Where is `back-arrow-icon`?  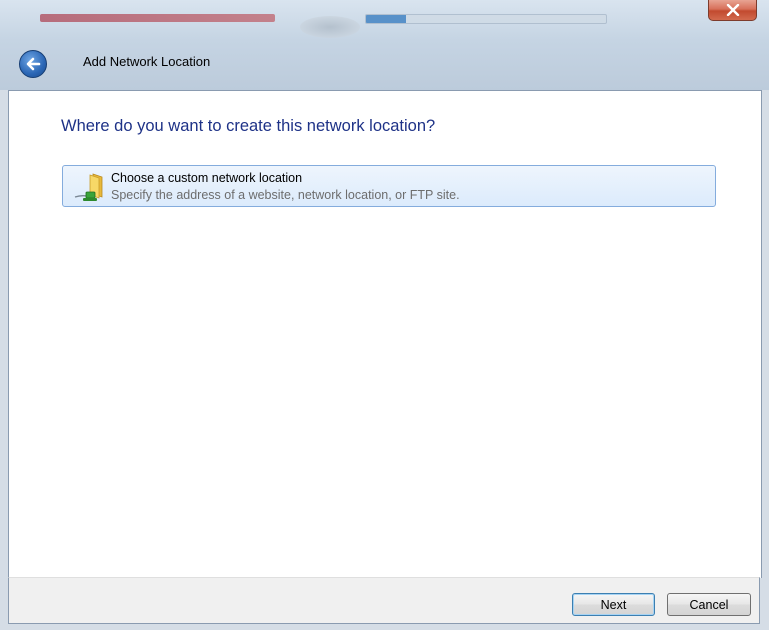
back-arrow-icon is located at coordinates (33, 64).